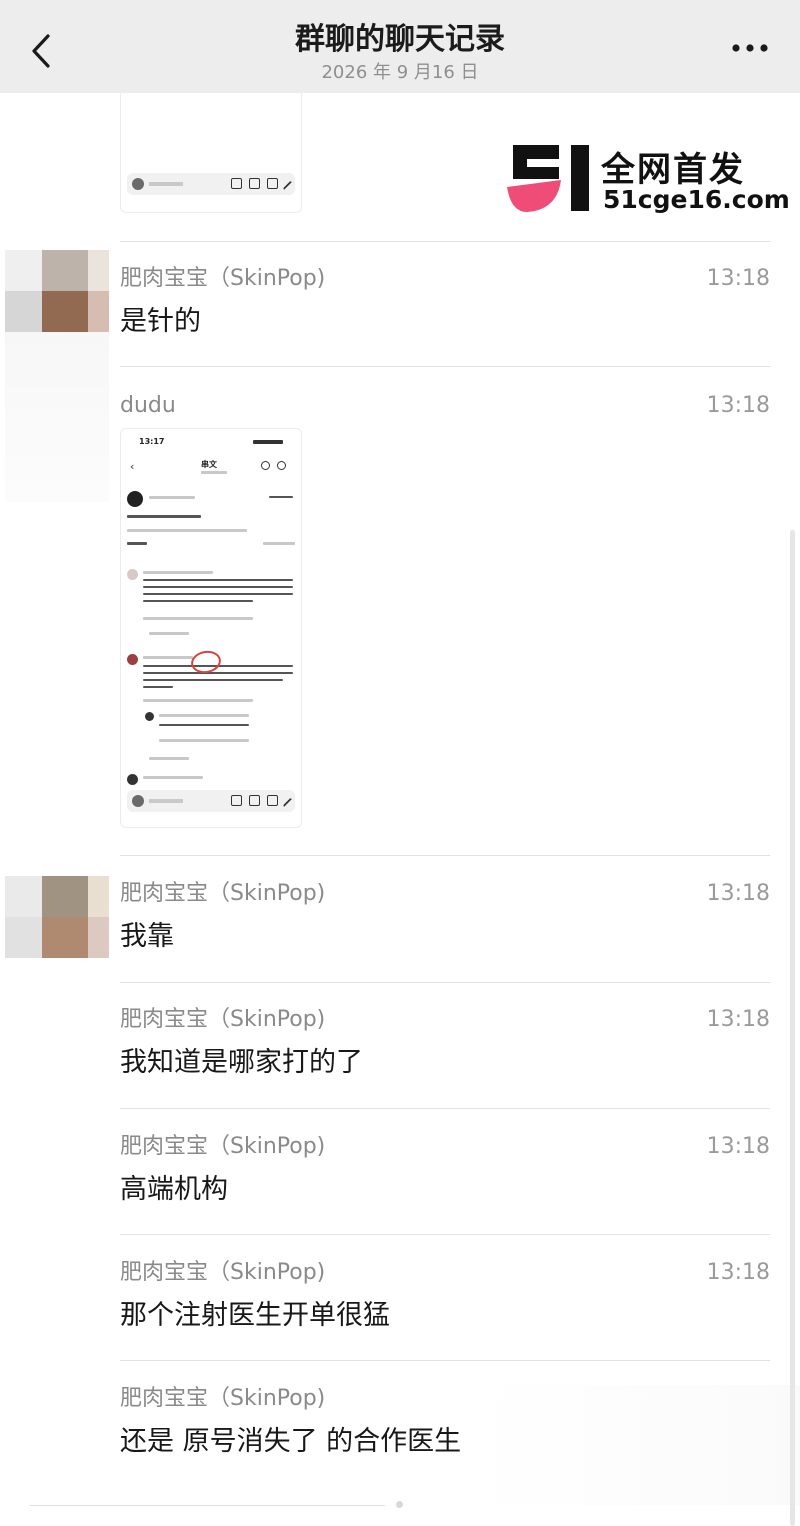 The height and width of the screenshot is (1526, 800). Describe the element at coordinates (147, 937) in the screenshot. I see `message-text: 我靠` at that location.